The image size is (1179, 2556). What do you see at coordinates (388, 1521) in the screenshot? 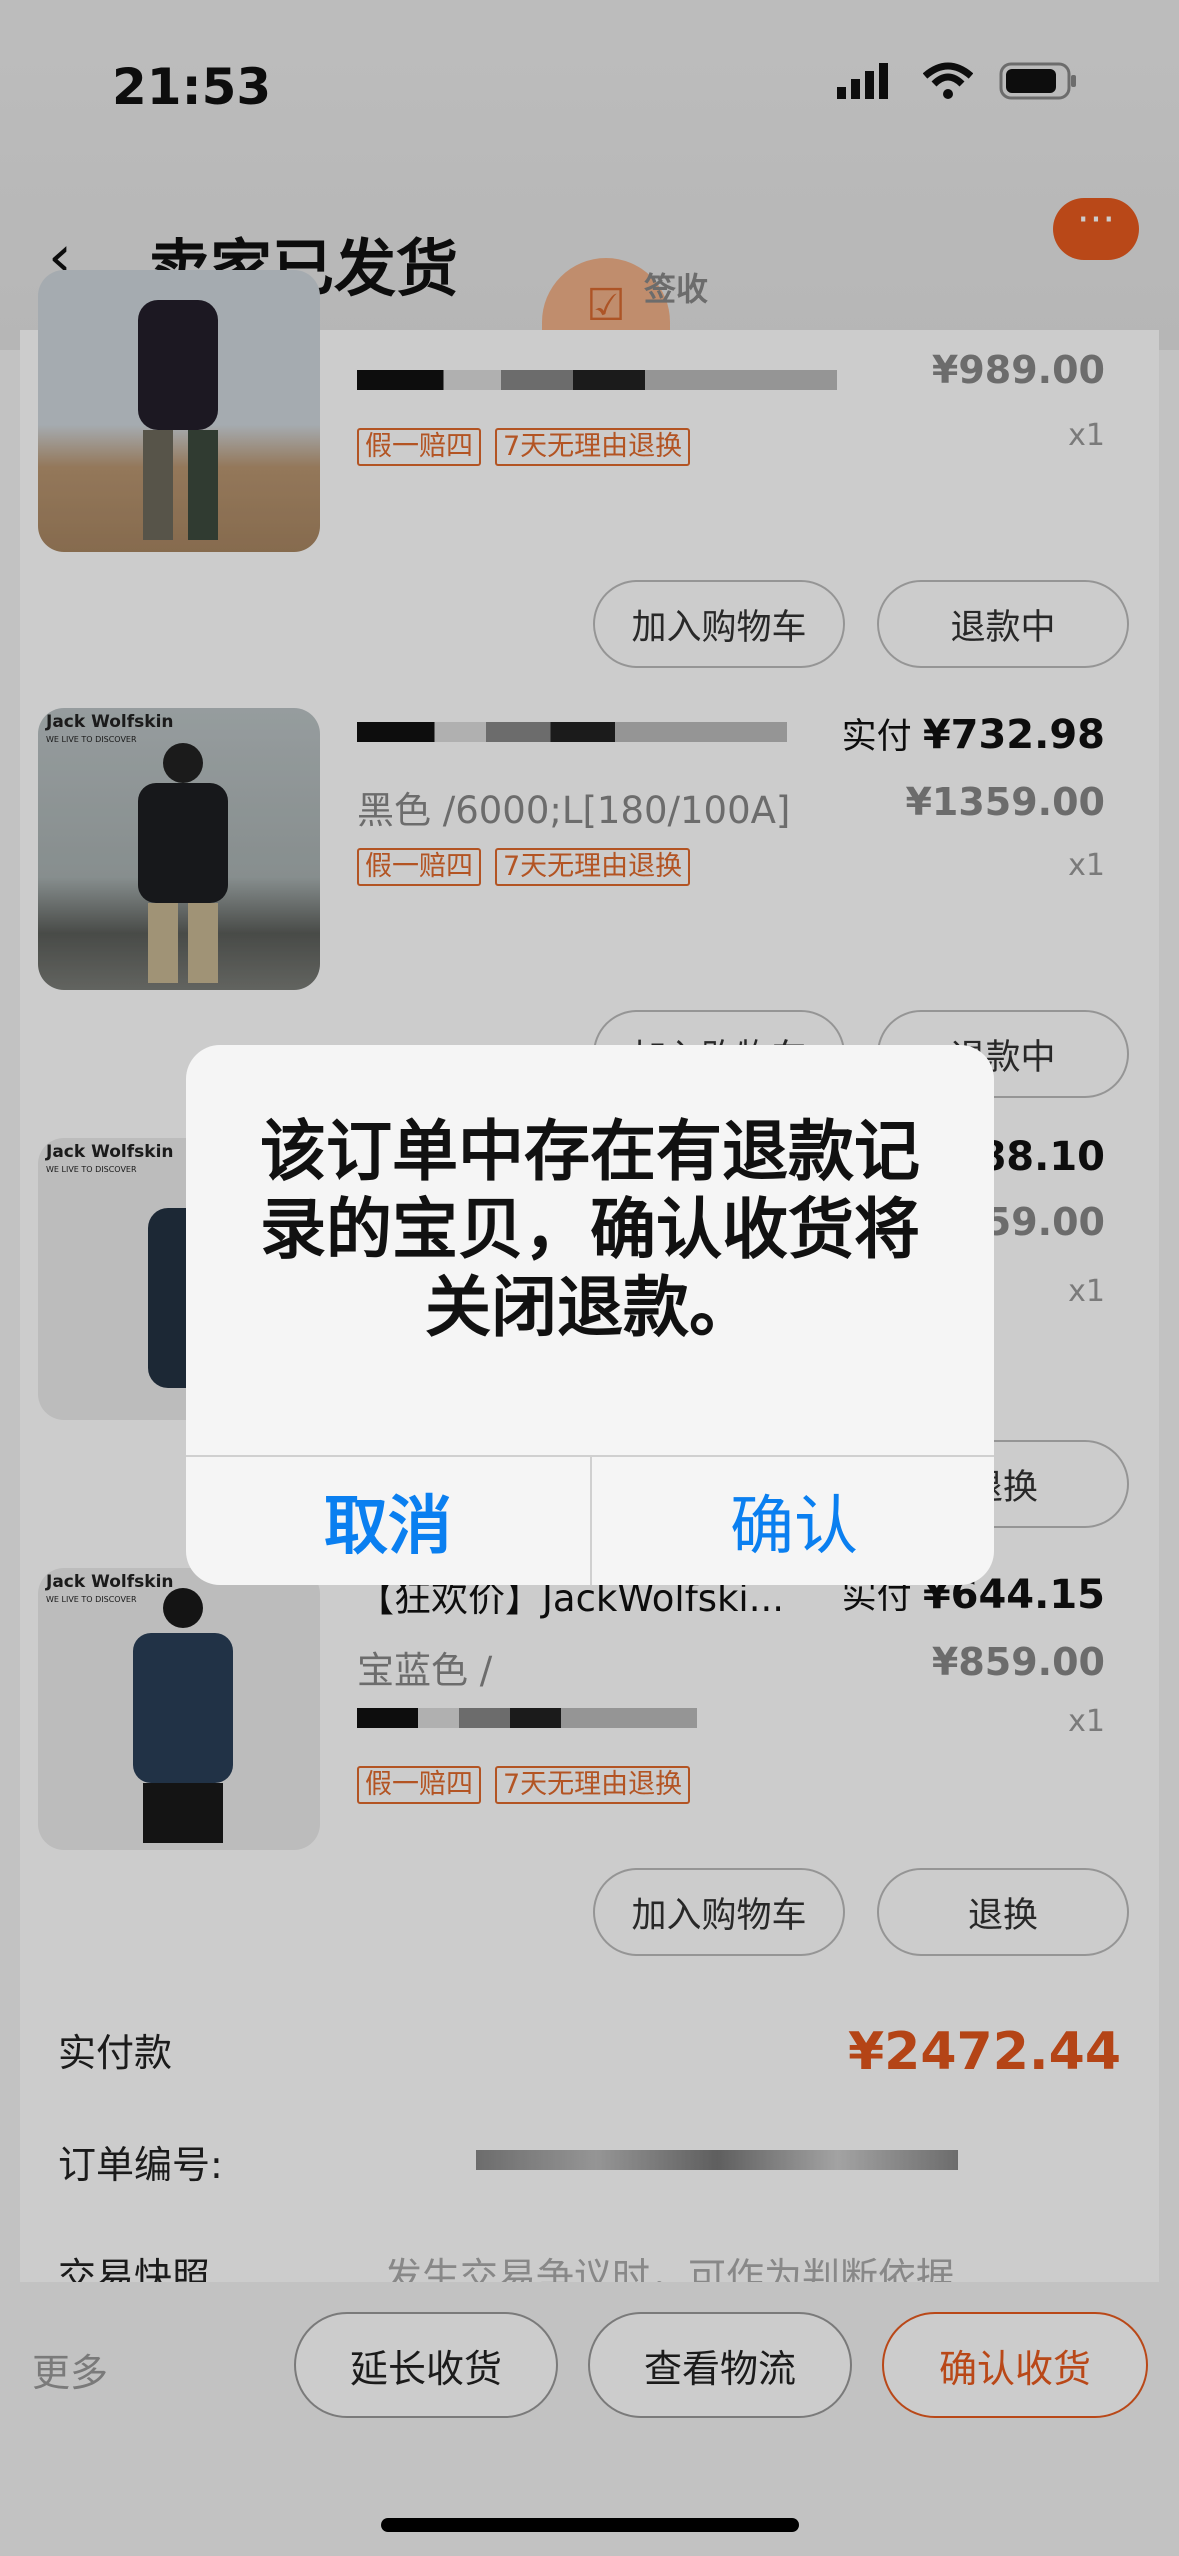
I see `cancel-button: 取消` at bounding box center [388, 1521].